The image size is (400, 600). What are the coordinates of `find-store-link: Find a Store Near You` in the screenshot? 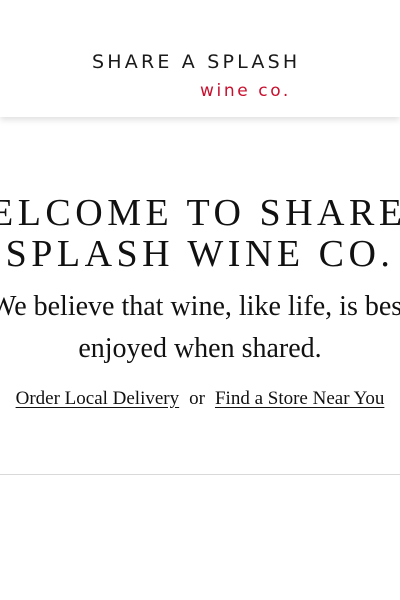 It's located at (299, 398).